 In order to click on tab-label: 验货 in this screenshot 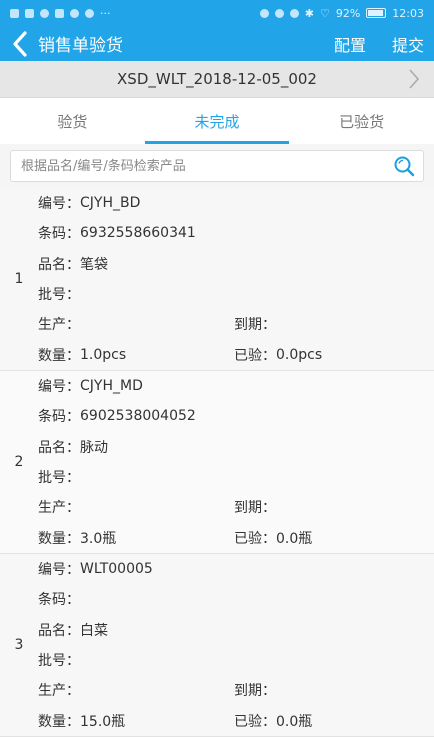, I will do `click(72, 121)`.